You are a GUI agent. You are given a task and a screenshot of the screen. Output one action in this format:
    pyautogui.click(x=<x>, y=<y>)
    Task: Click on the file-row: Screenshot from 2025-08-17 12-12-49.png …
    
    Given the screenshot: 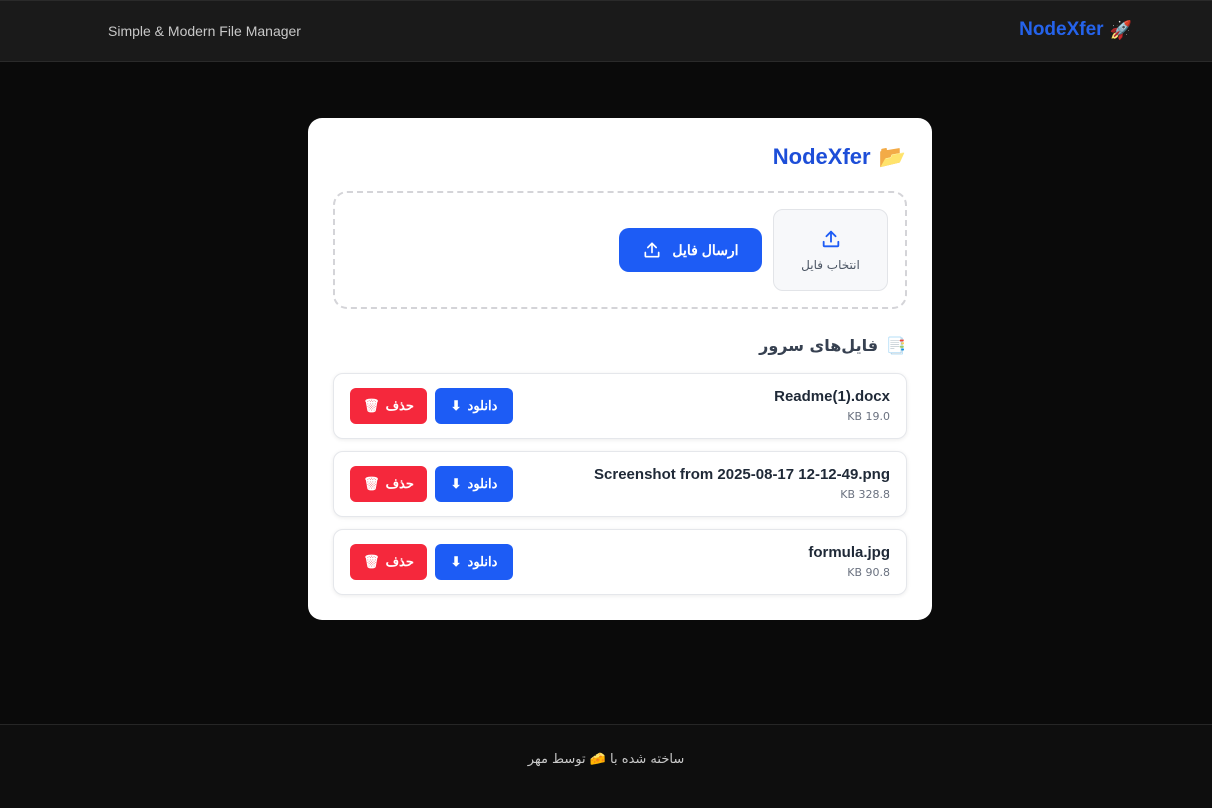 What is the action you would take?
    pyautogui.click(x=620, y=484)
    